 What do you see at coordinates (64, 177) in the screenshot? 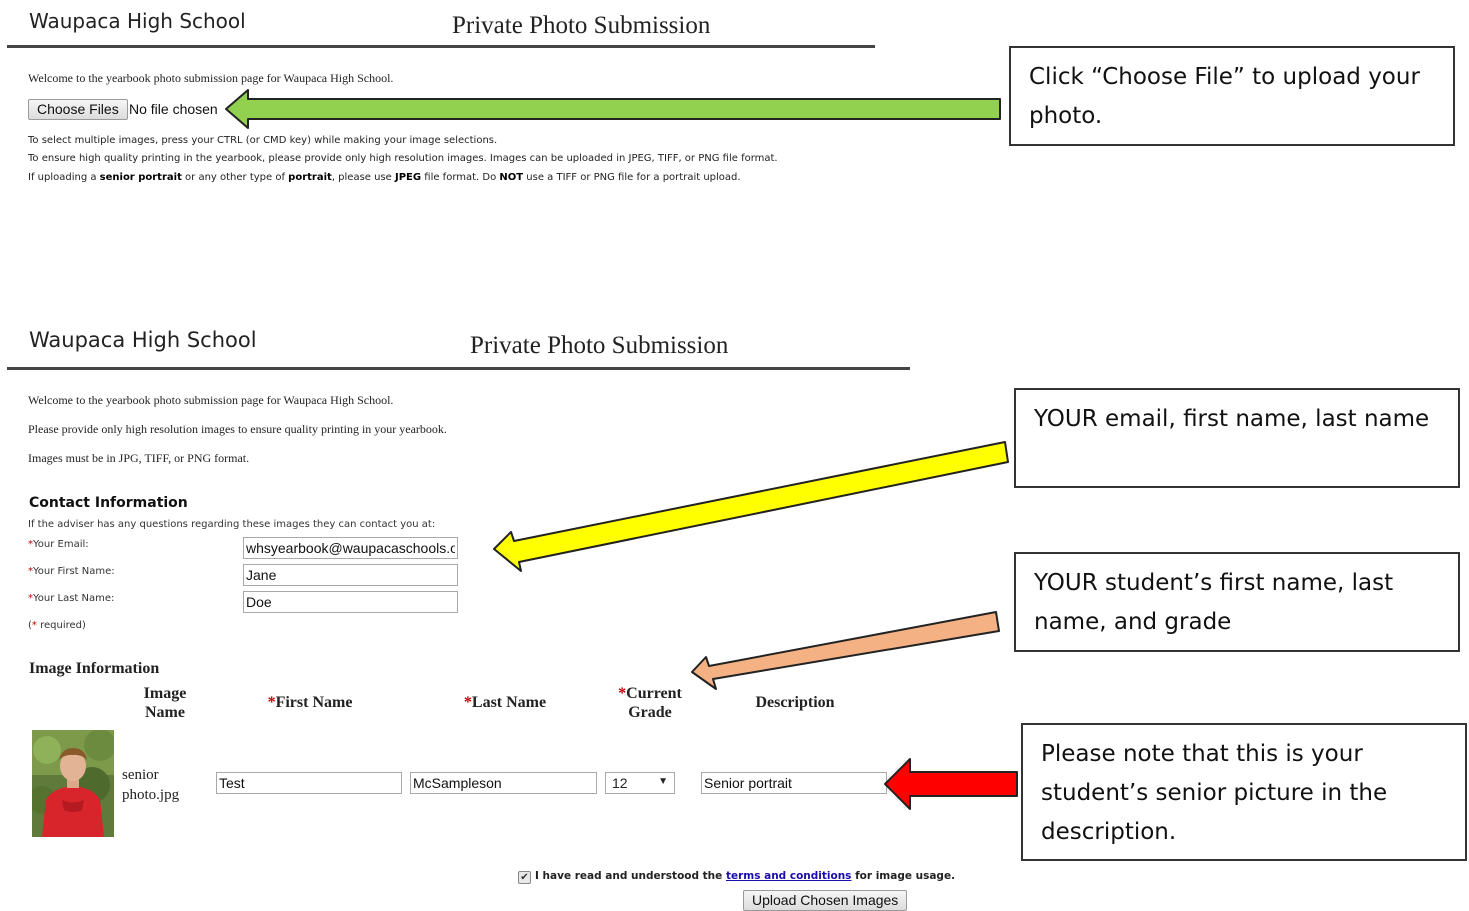
I see `instruction-text: If uploading a` at bounding box center [64, 177].